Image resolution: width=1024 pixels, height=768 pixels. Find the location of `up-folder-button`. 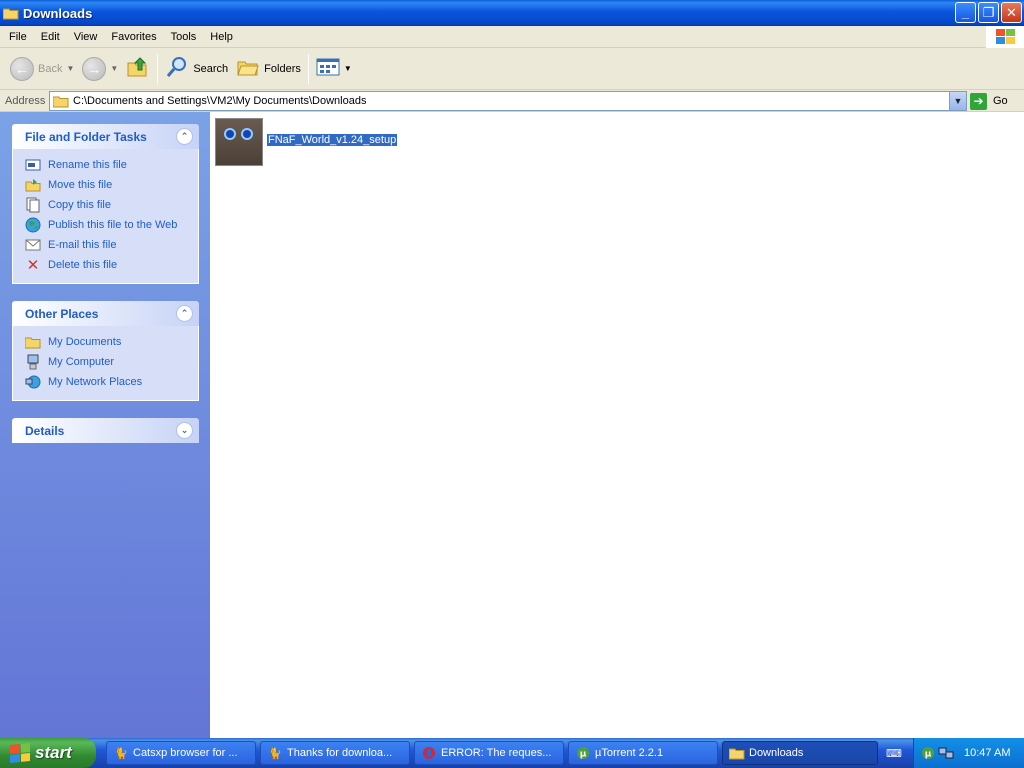

up-folder-button is located at coordinates (138, 69).